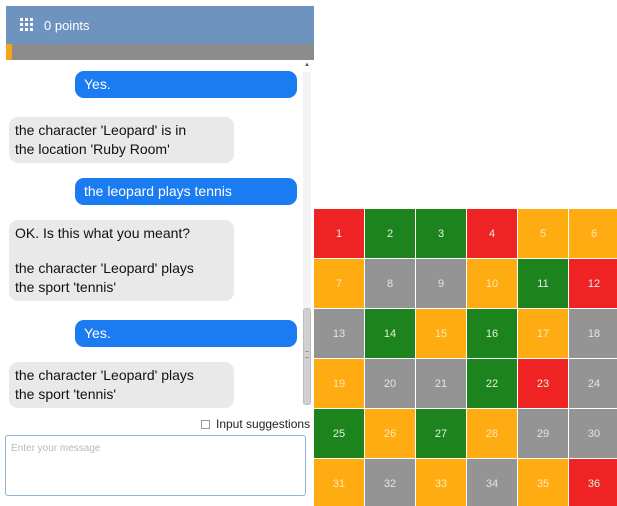 The height and width of the screenshot is (506, 617). I want to click on grid-cell: 14, so click(390, 334).